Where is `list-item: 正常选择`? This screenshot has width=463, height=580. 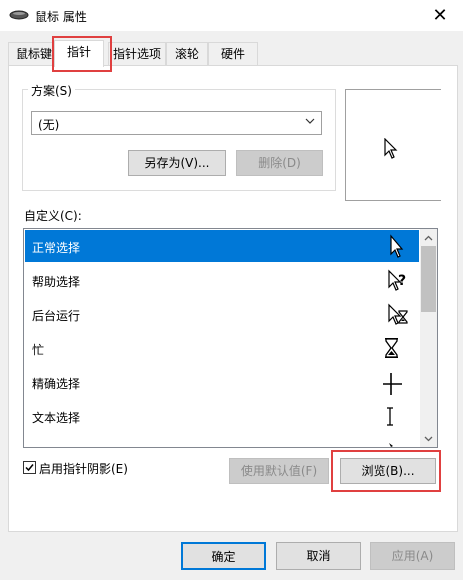
list-item: 正常选择 is located at coordinates (222, 246).